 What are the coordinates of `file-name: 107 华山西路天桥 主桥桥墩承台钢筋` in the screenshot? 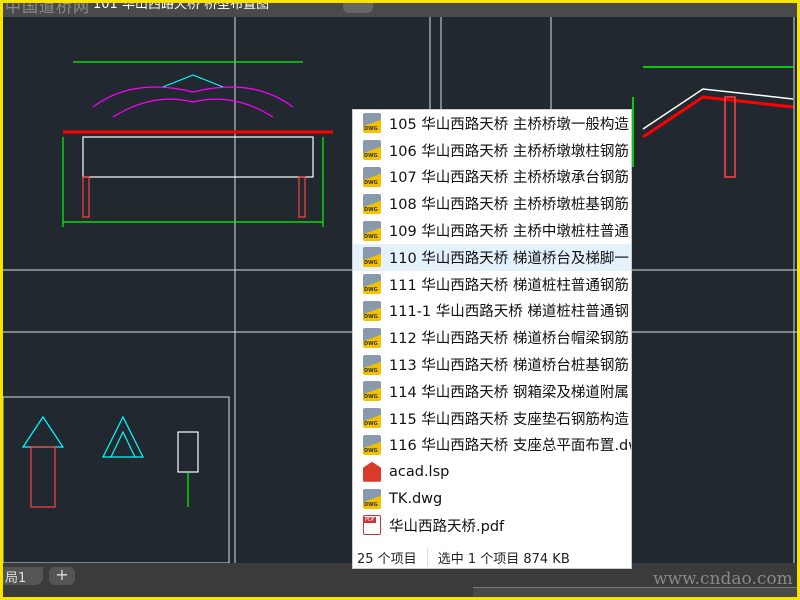 It's located at (509, 178).